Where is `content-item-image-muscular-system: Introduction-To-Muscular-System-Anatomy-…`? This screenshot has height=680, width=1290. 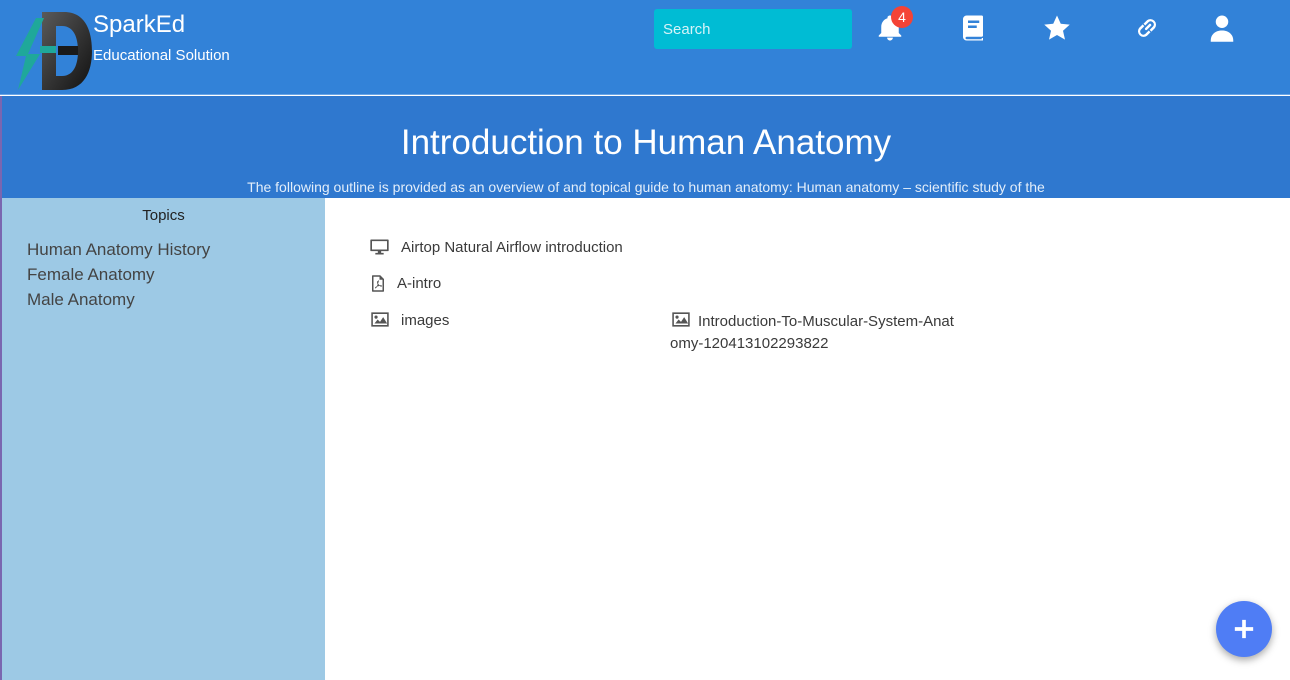 content-item-image-muscular-system: Introduction-To-Muscular-System-Anatomy-… is located at coordinates (815, 332).